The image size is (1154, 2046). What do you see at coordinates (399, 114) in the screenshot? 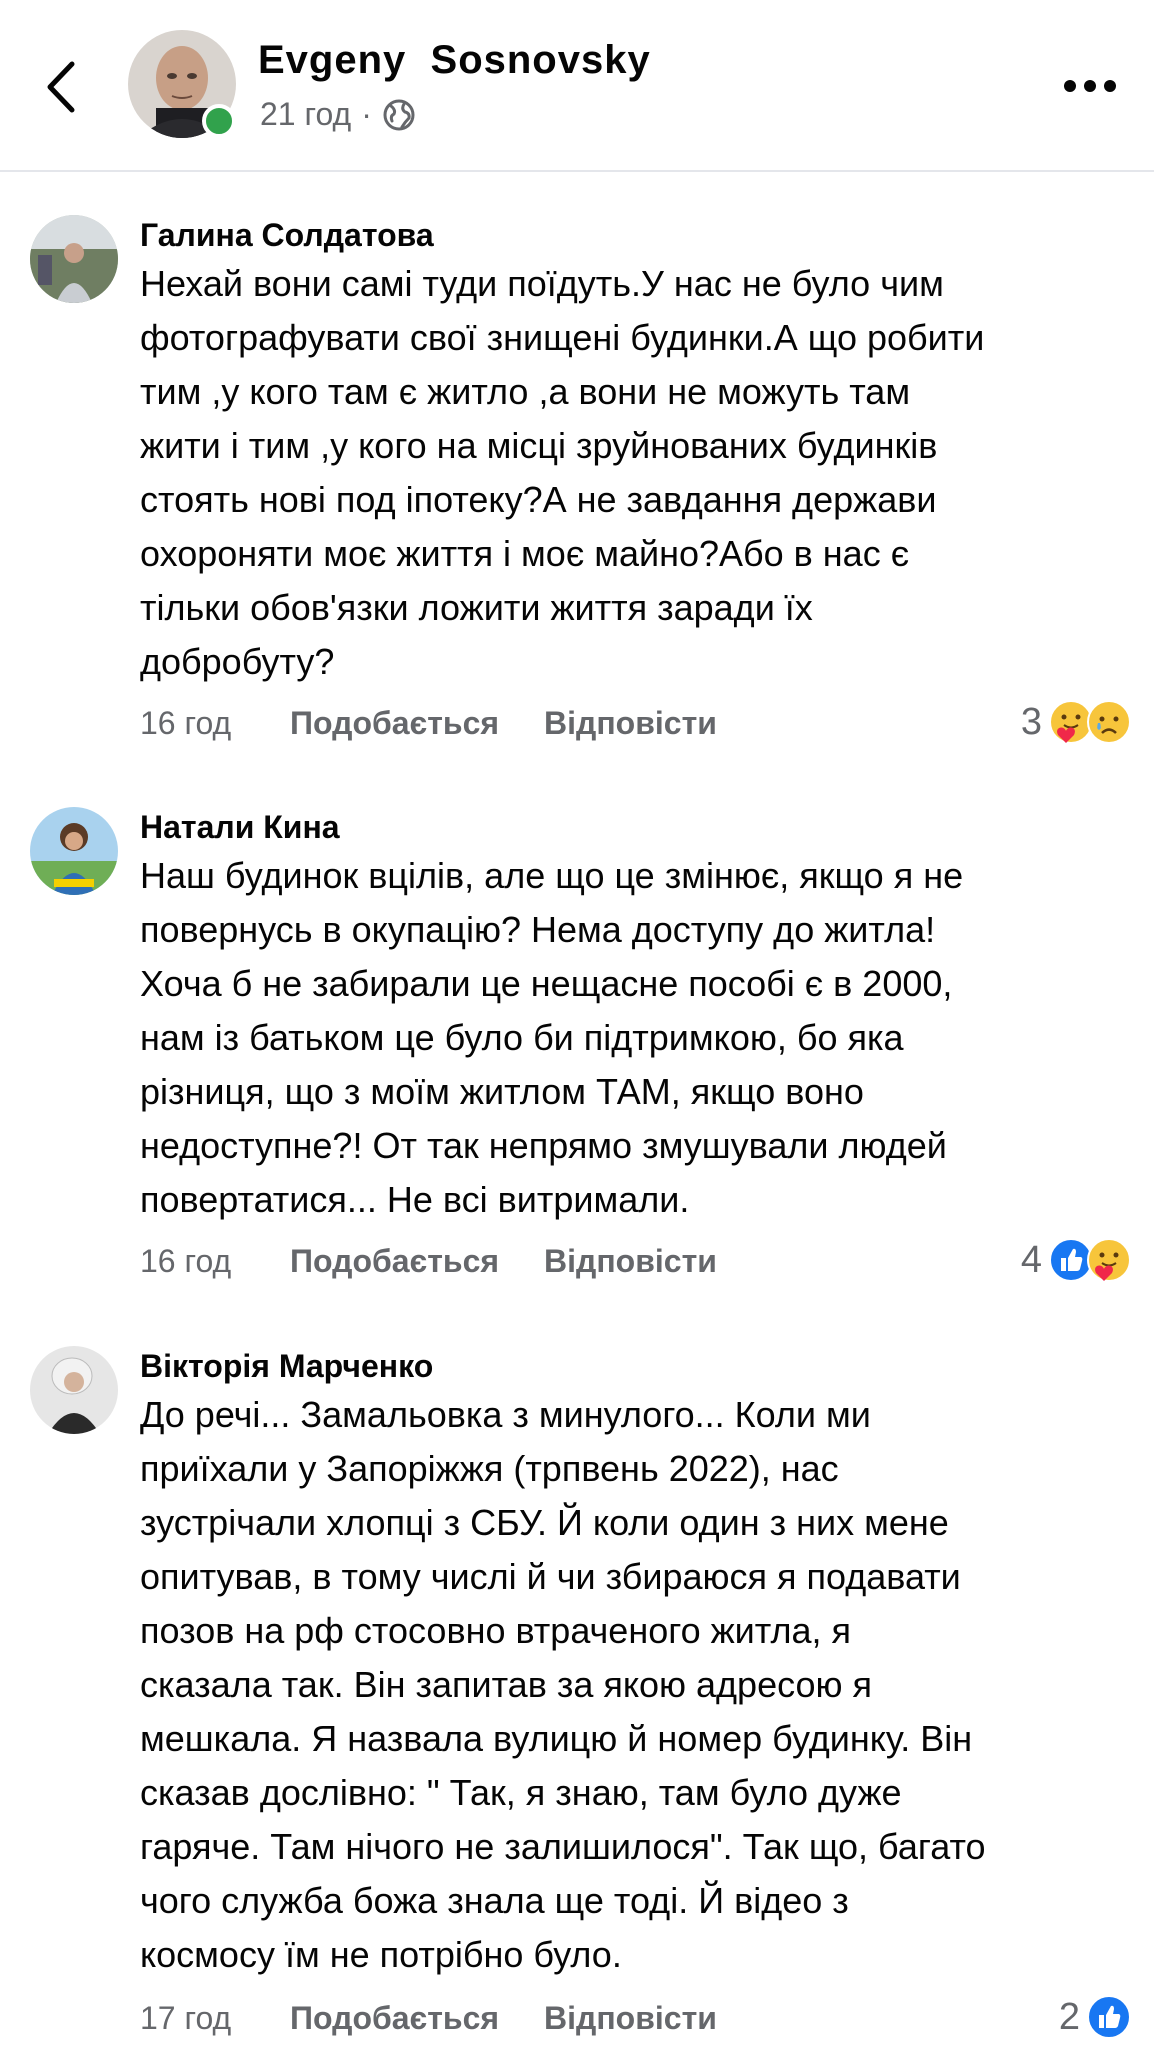
I see `globe-icon` at bounding box center [399, 114].